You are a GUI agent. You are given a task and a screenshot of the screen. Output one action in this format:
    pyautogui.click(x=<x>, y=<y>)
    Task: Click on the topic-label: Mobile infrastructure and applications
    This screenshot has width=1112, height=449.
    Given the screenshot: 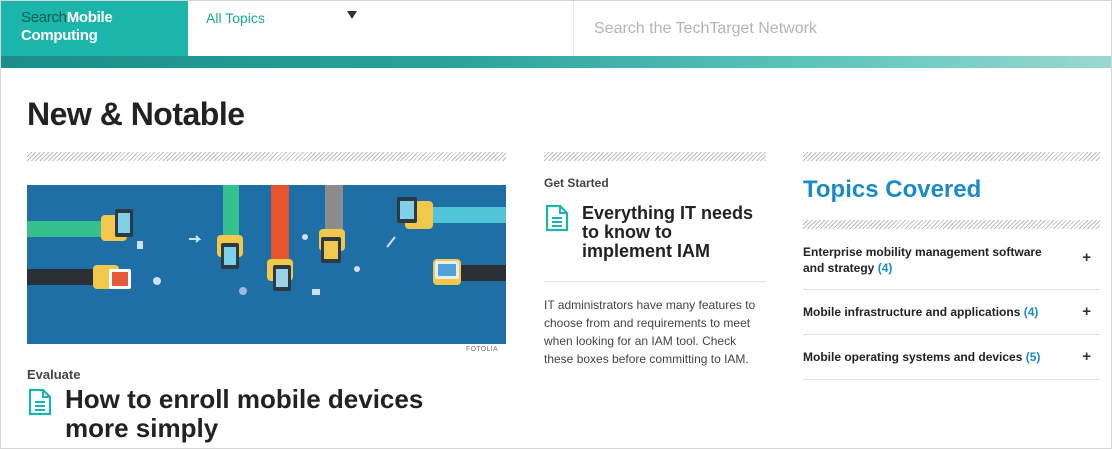 What is the action you would take?
    pyautogui.click(x=912, y=312)
    